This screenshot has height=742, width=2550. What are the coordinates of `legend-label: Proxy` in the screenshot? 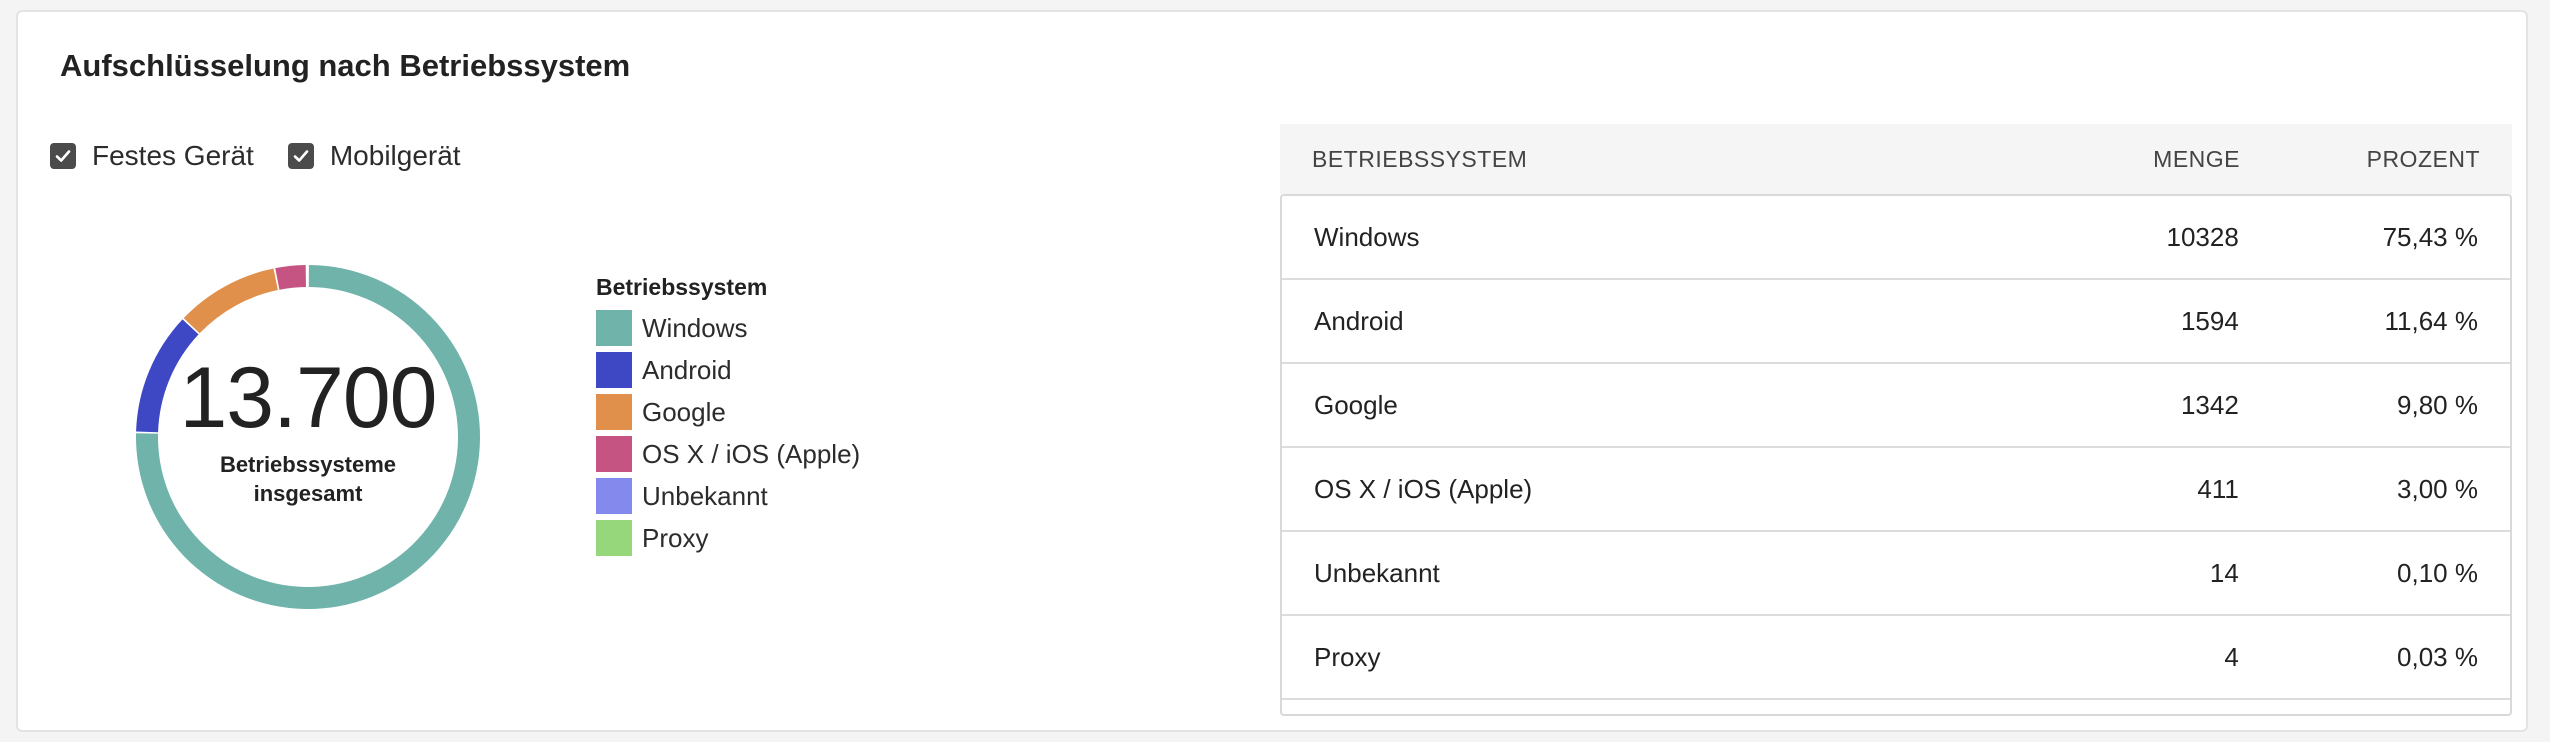 It's located at (675, 537).